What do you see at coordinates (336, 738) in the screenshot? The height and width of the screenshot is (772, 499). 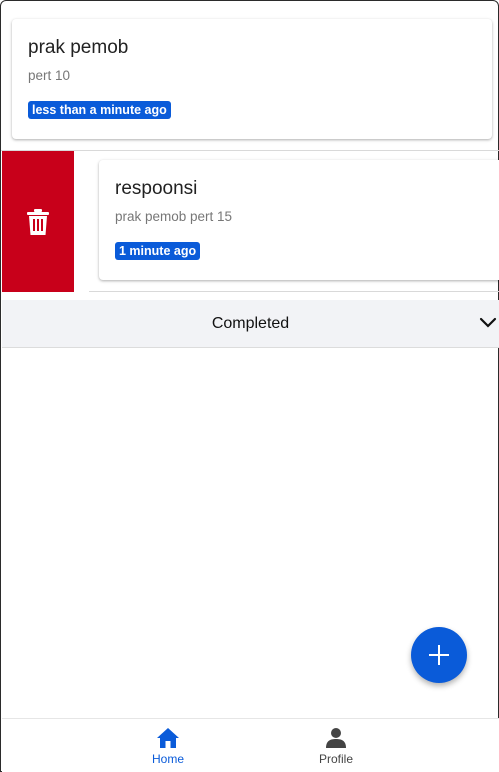 I see `person-icon` at bounding box center [336, 738].